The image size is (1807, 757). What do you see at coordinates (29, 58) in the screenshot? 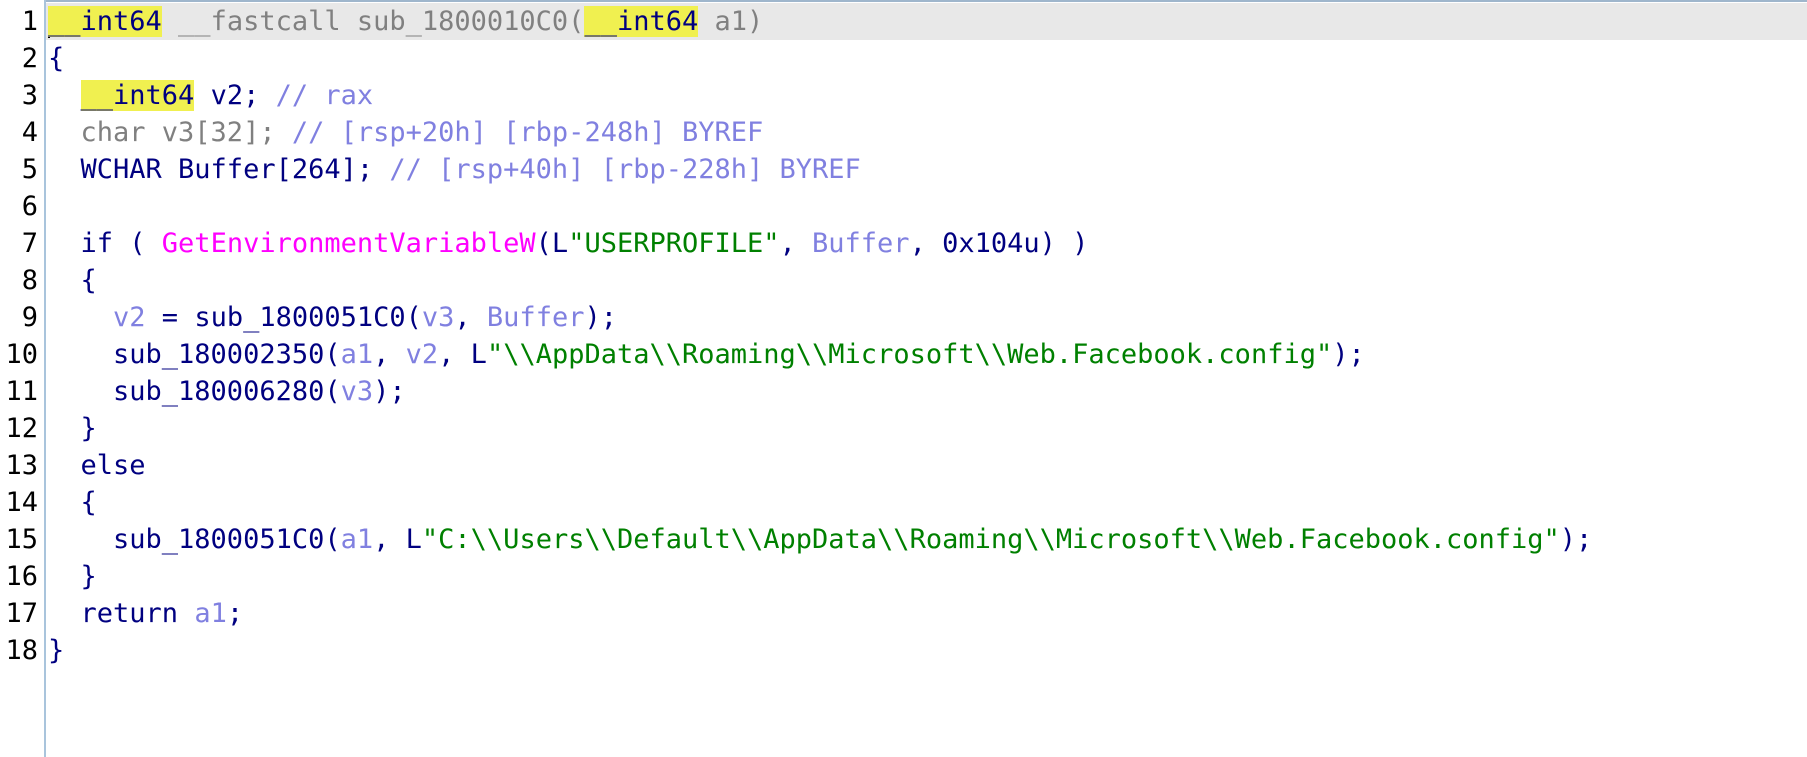
I see `line-number: 2` at bounding box center [29, 58].